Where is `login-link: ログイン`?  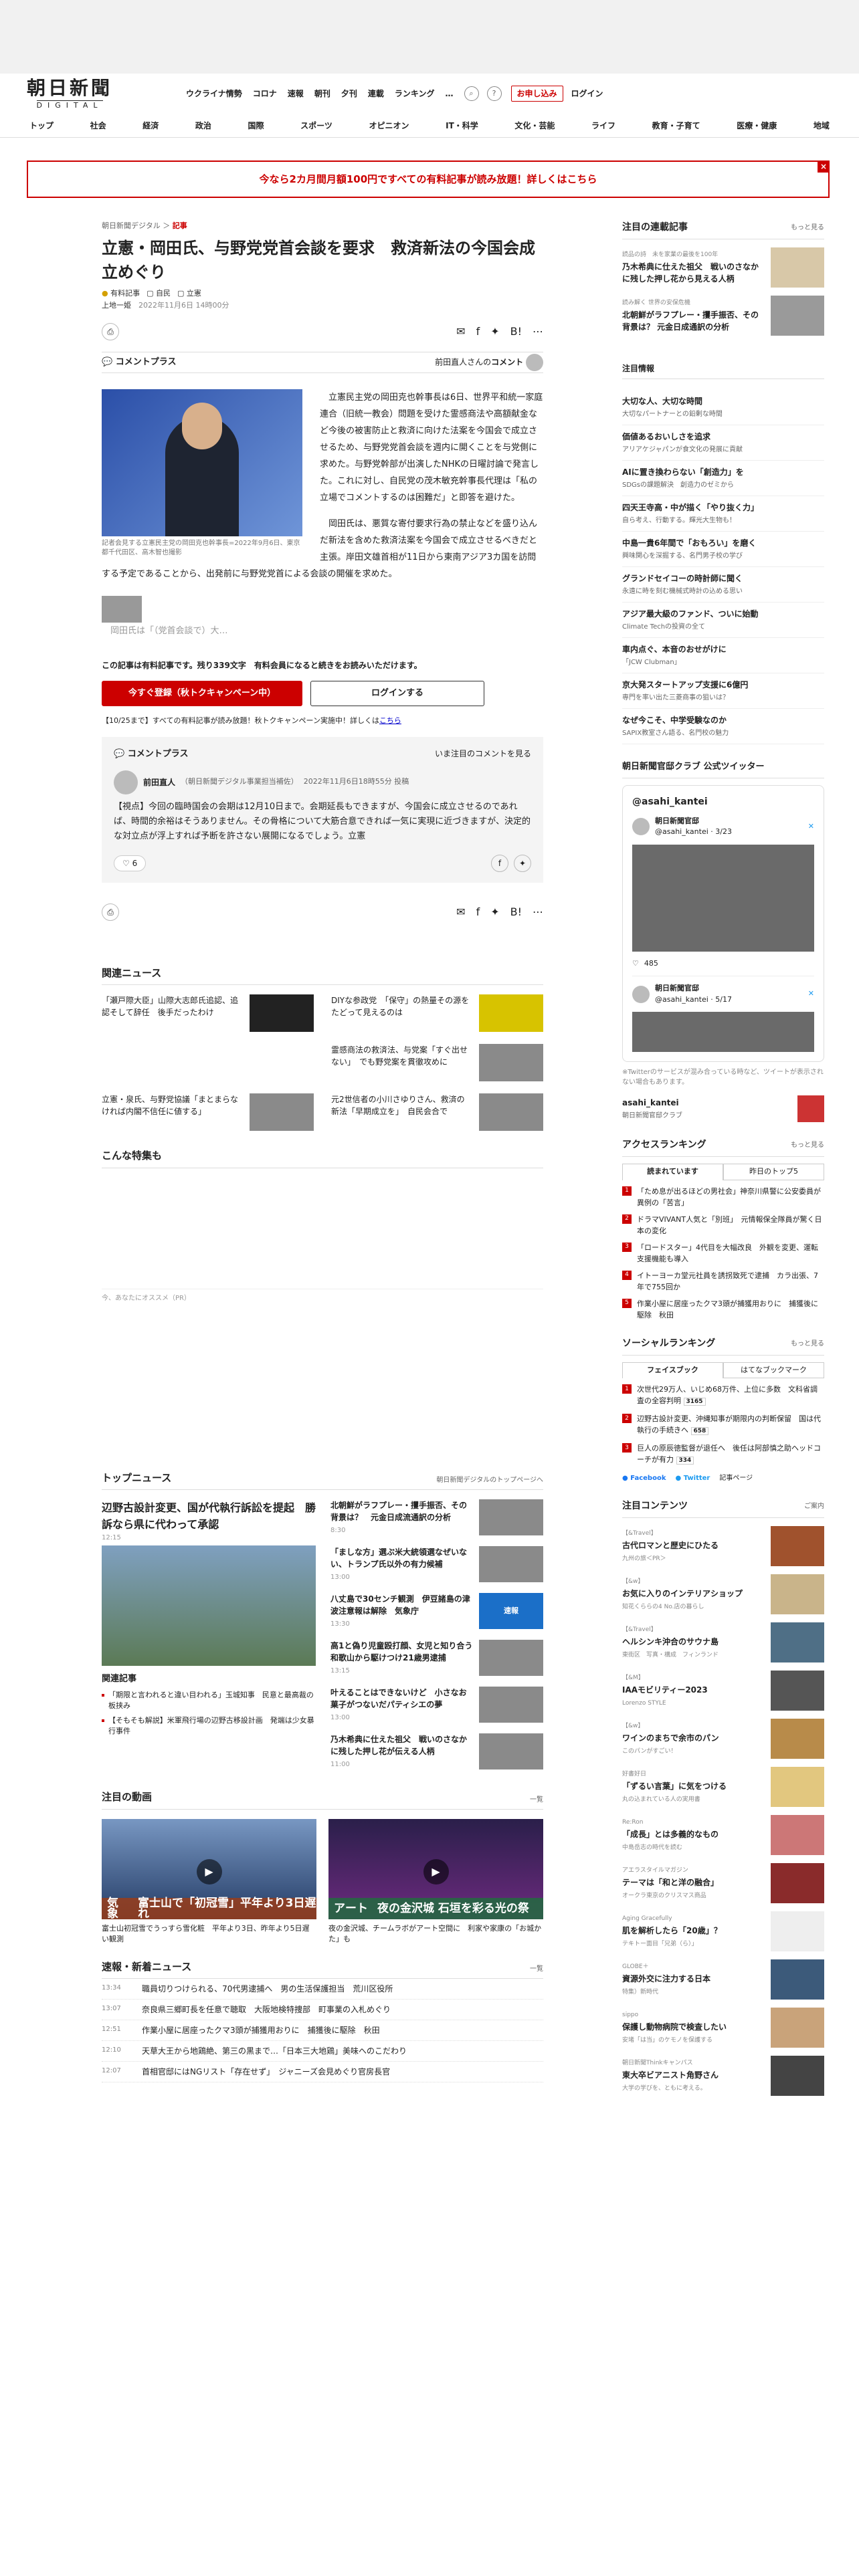
login-link: ログイン is located at coordinates (587, 94).